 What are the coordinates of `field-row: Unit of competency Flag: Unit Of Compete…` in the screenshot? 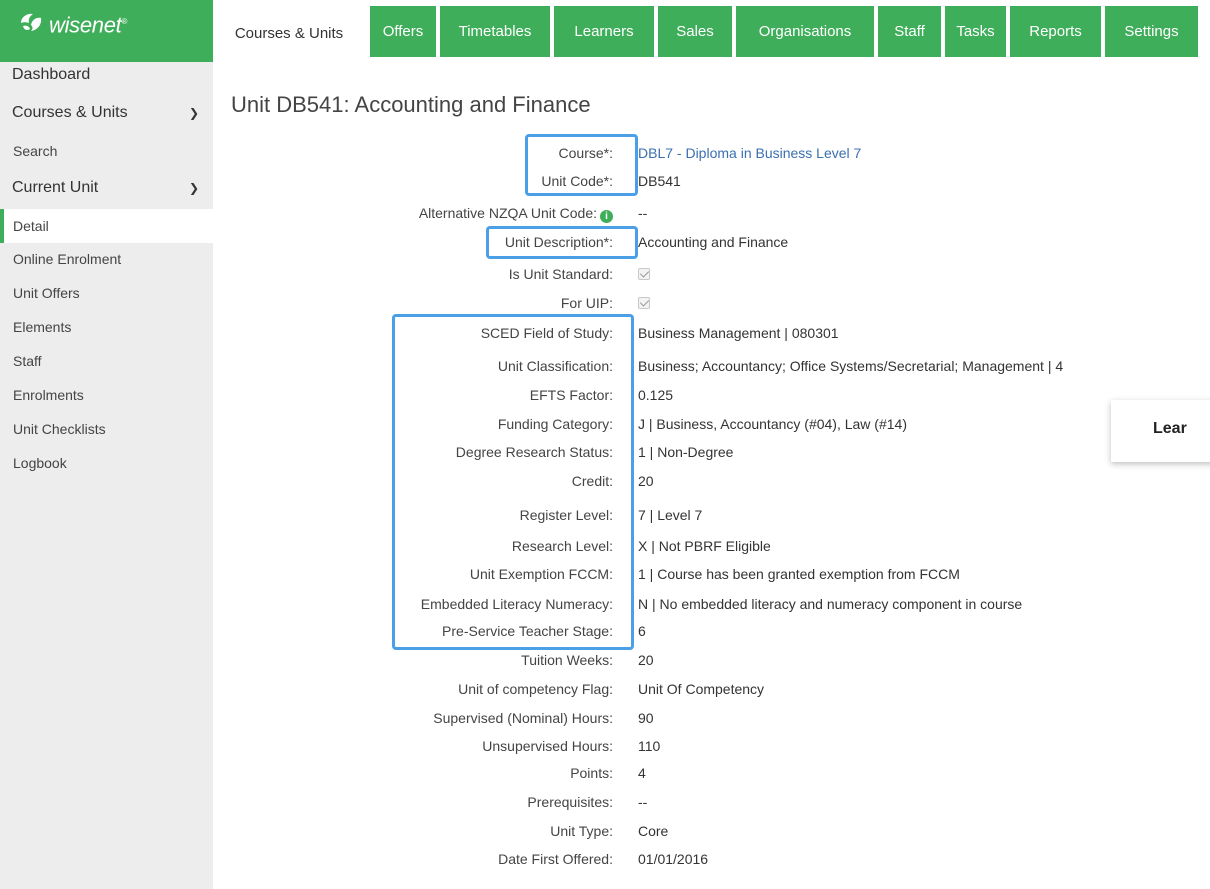 It's located at (711, 689).